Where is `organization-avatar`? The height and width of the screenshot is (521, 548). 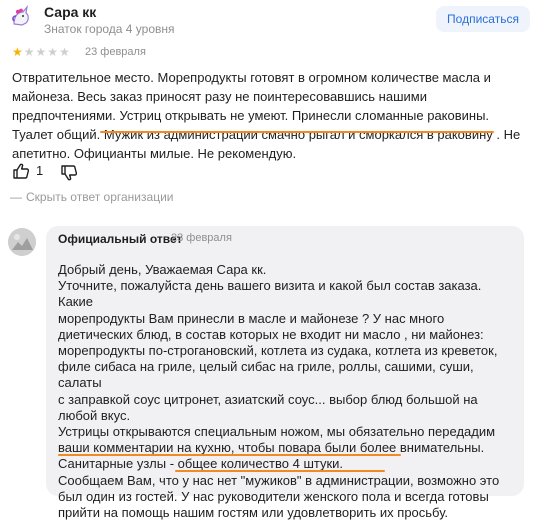 organization-avatar is located at coordinates (22, 242).